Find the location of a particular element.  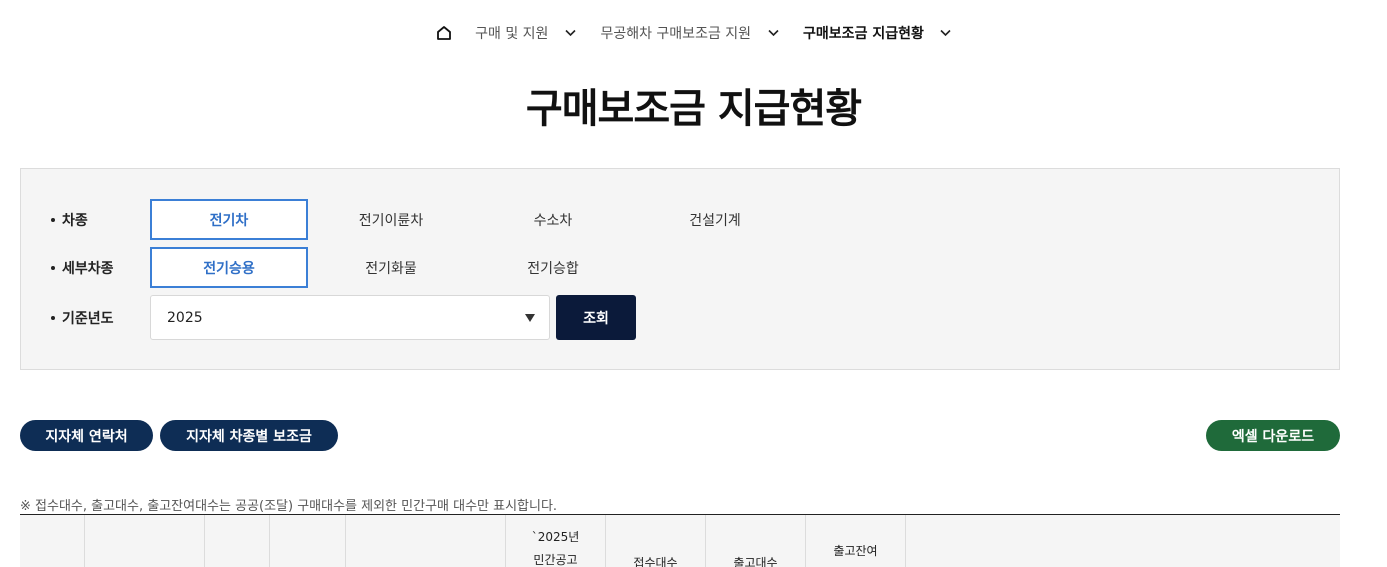

breadcrumb-label: 무공해차 구매보조금 지원 is located at coordinates (676, 34).